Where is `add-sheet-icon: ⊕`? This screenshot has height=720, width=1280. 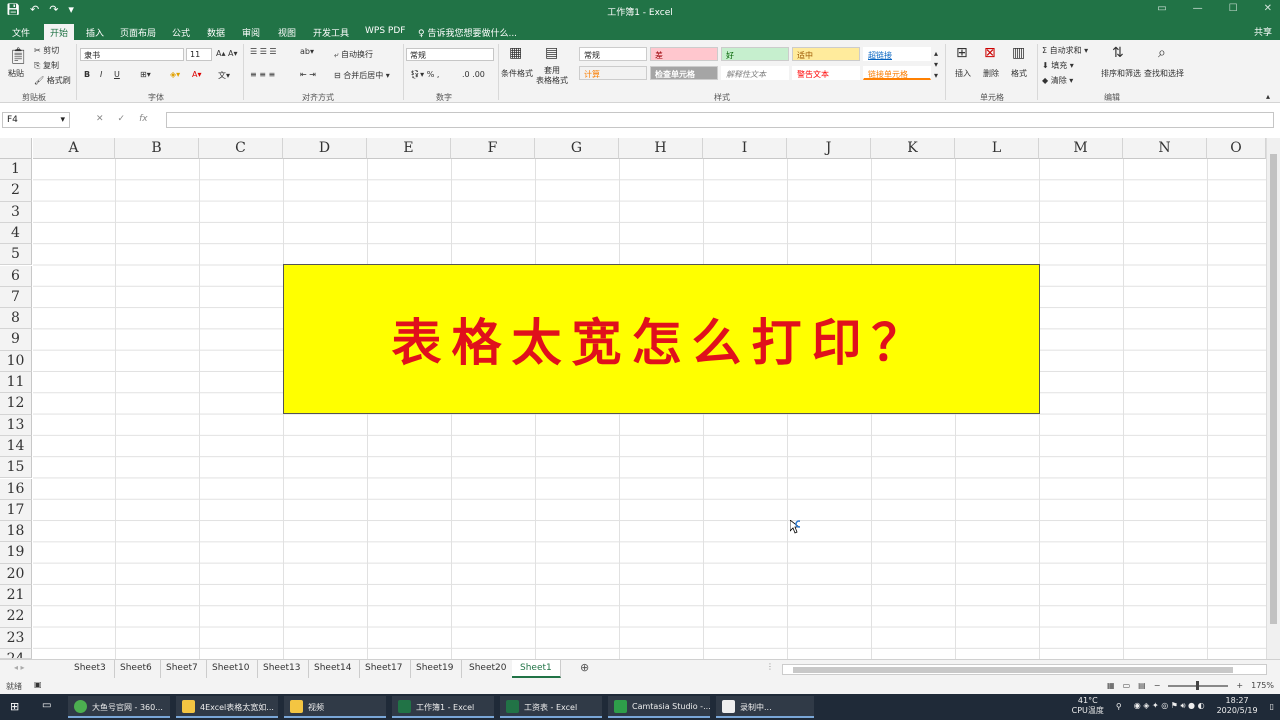
add-sheet-icon: ⊕ is located at coordinates (584, 667).